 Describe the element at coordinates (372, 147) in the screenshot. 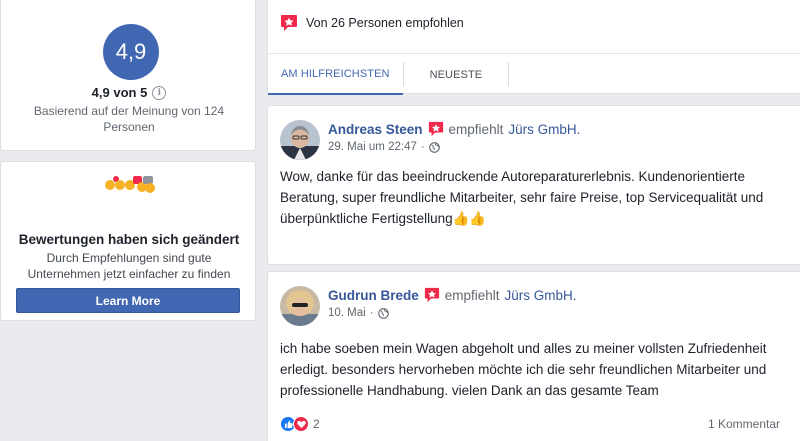

I see `review-date: 29. Mai um 22:47` at that location.